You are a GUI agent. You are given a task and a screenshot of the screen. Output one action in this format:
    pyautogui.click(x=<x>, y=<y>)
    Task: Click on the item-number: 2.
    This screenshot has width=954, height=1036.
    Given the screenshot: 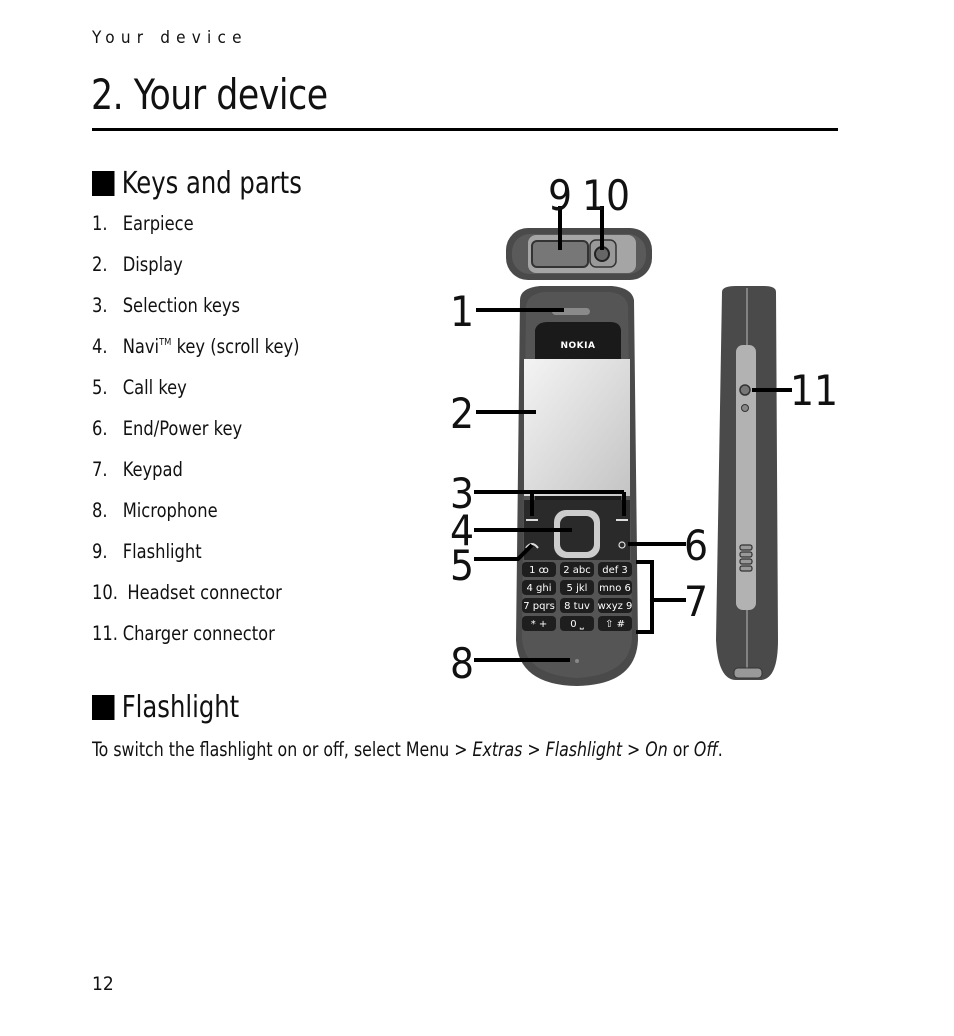 What is the action you would take?
    pyautogui.click(x=100, y=264)
    